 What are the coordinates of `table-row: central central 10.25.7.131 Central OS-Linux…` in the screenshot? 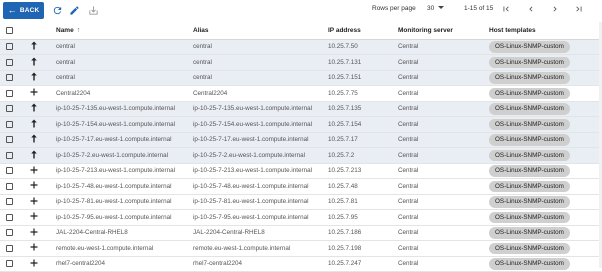 It's located at (301, 62).